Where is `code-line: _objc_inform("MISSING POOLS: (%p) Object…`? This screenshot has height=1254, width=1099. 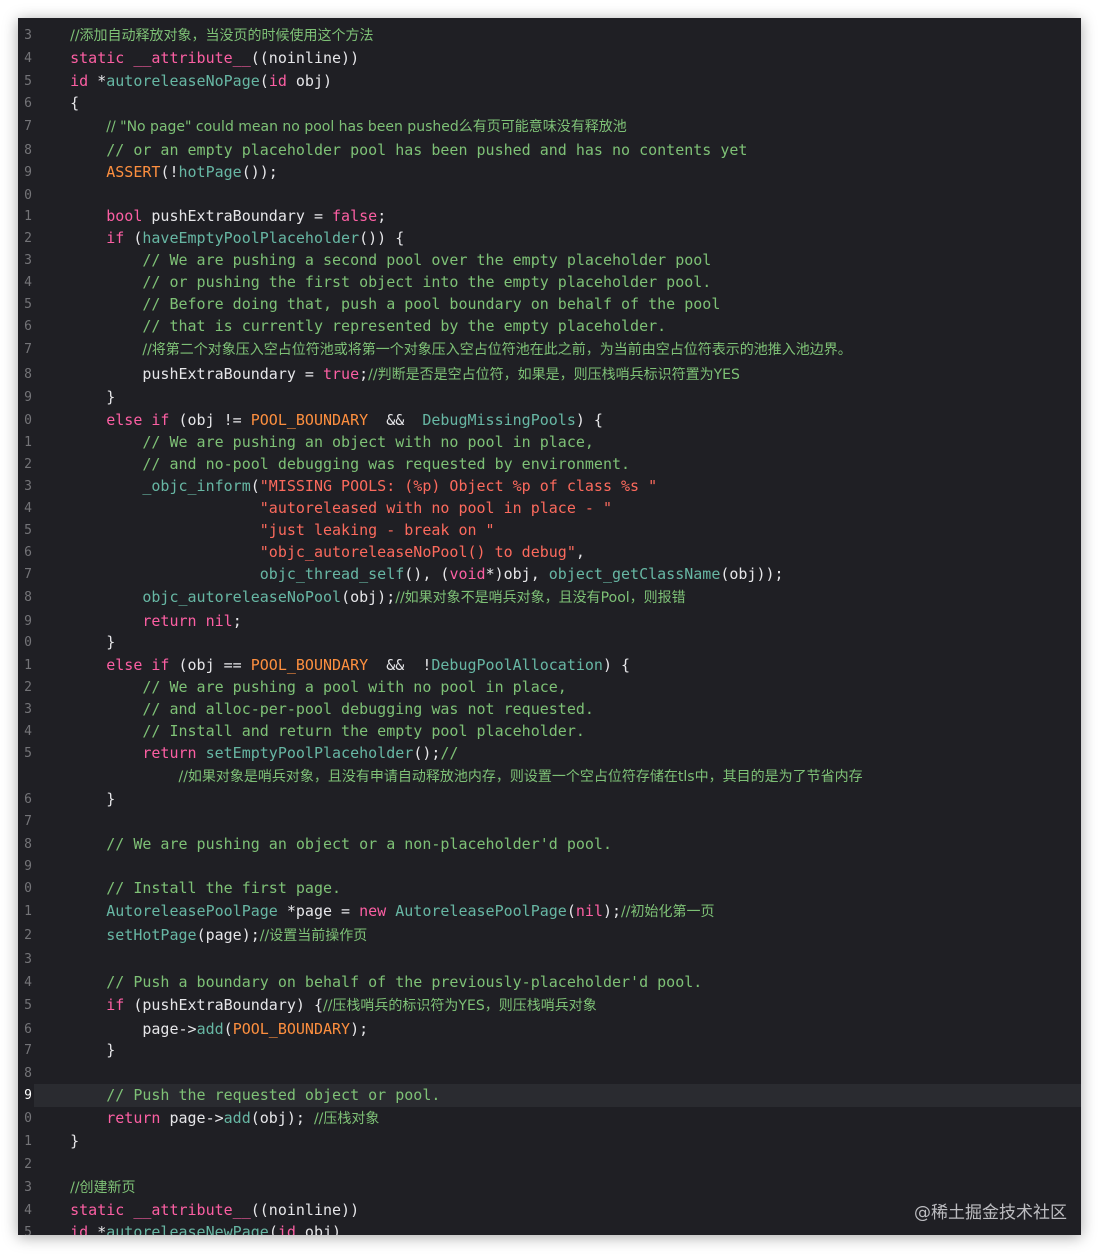
code-line: _objc_inform("MISSING POOLS: (%p) Object… is located at coordinates (557, 486).